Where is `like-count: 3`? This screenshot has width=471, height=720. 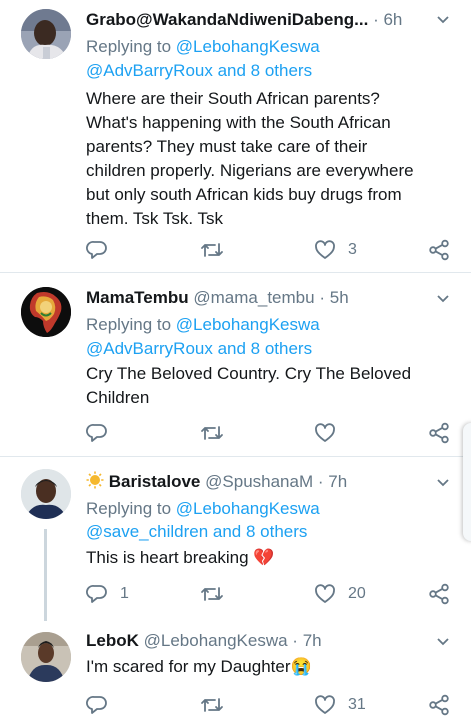 like-count: 3 is located at coordinates (352, 249).